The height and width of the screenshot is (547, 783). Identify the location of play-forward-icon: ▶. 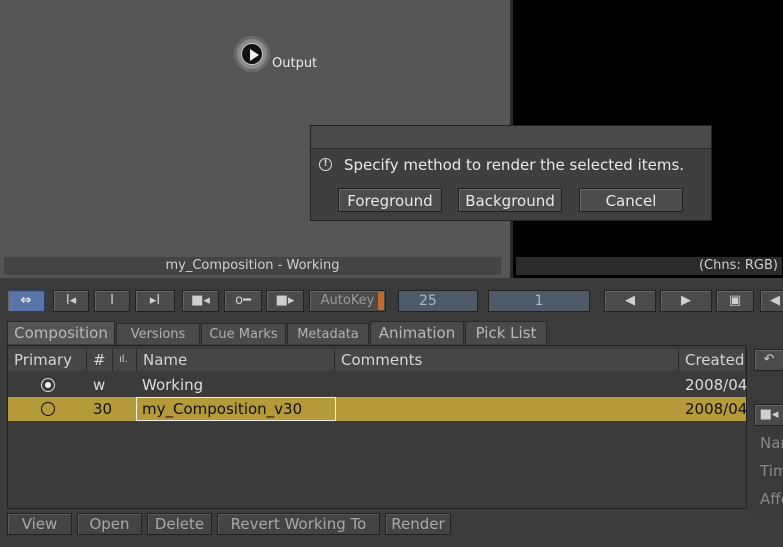
(686, 300).